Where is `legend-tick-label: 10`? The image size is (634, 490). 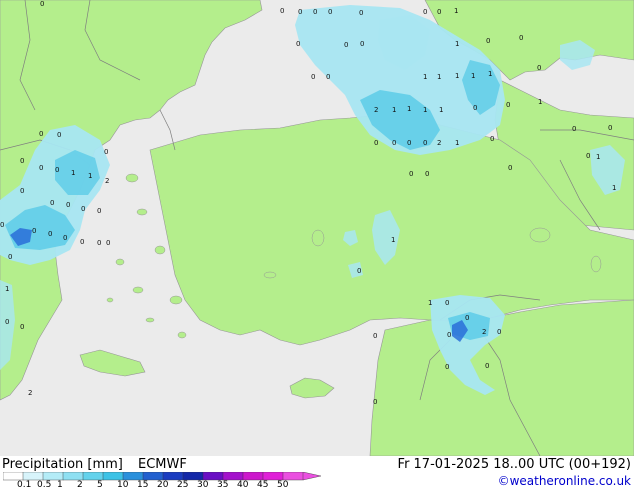 legend-tick-label: 10 is located at coordinates (123, 485).